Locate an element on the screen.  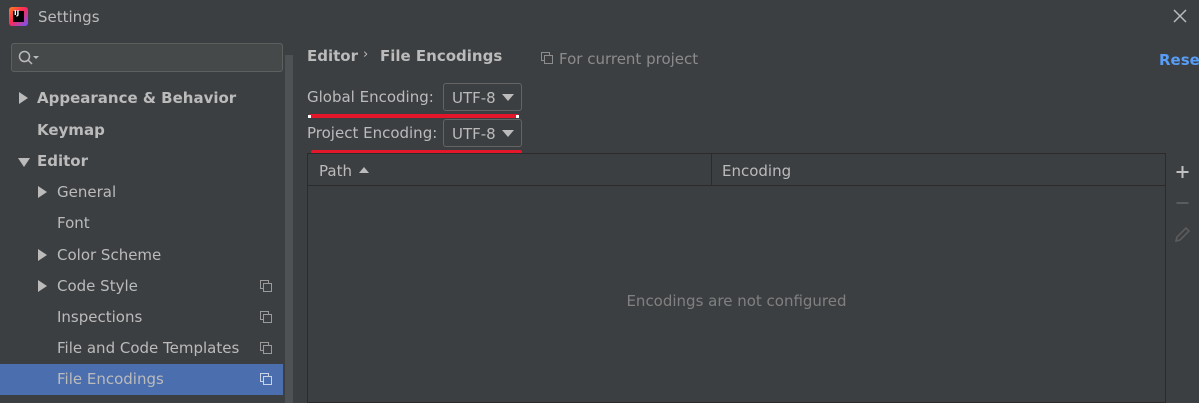
column-divider is located at coordinates (711, 170).